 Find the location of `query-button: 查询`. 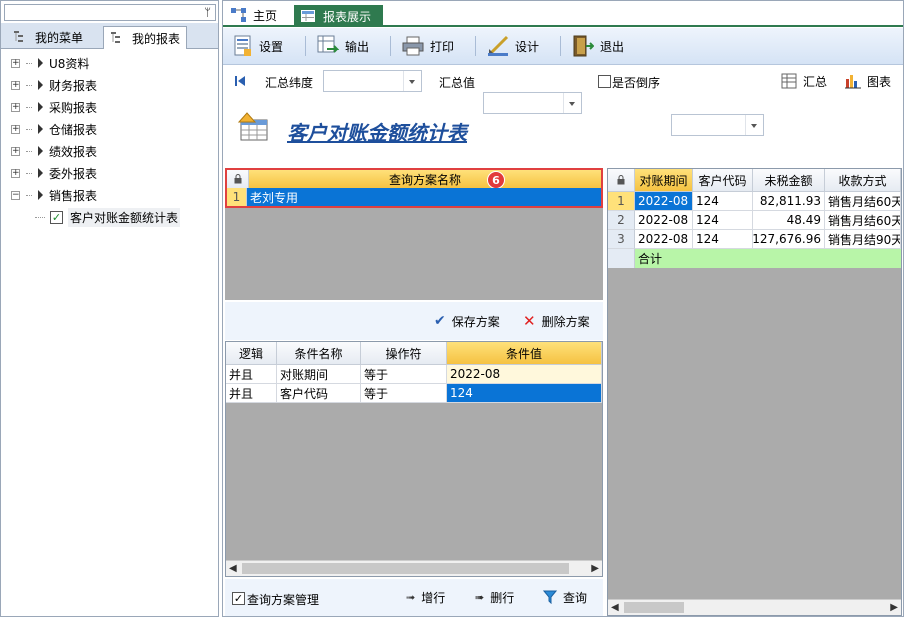

query-button: 查询 is located at coordinates (565, 597).